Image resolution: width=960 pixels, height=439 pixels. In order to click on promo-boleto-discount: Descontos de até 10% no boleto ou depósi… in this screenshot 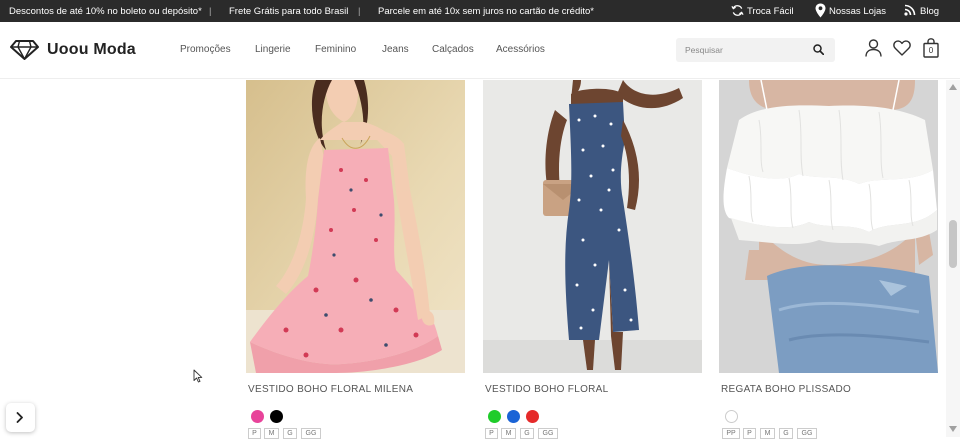, I will do `click(105, 11)`.